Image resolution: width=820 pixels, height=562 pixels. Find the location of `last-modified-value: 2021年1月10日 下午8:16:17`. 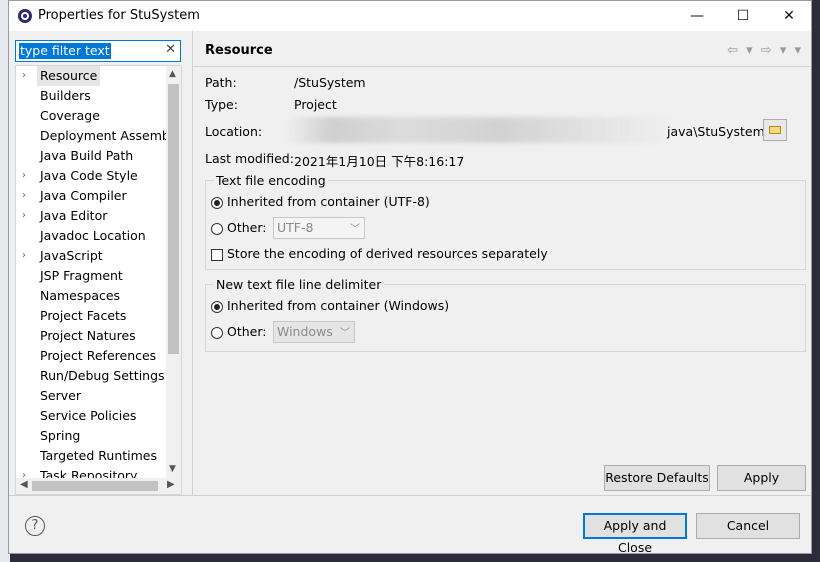

last-modified-value: 2021年1月10日 下午8:16:17 is located at coordinates (379, 161).